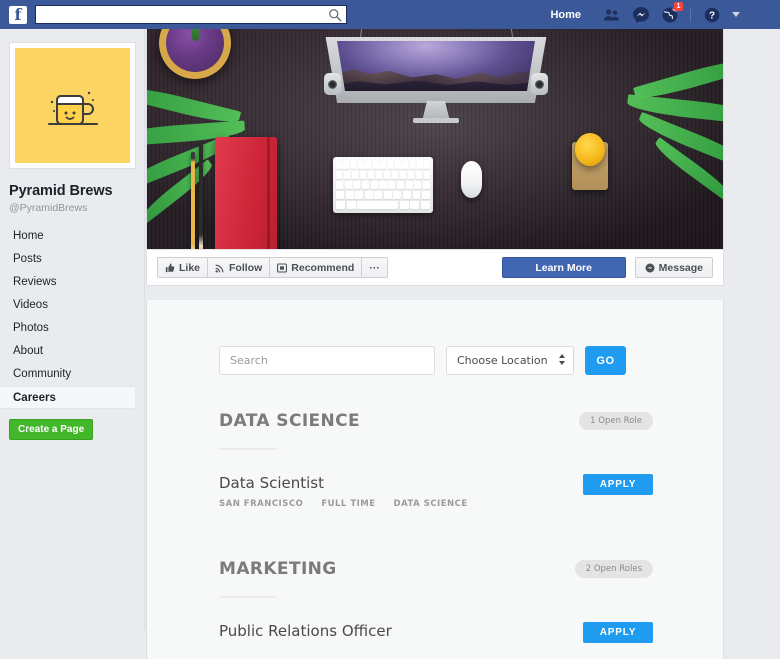  I want to click on recommend-button: Recommend, so click(316, 267).